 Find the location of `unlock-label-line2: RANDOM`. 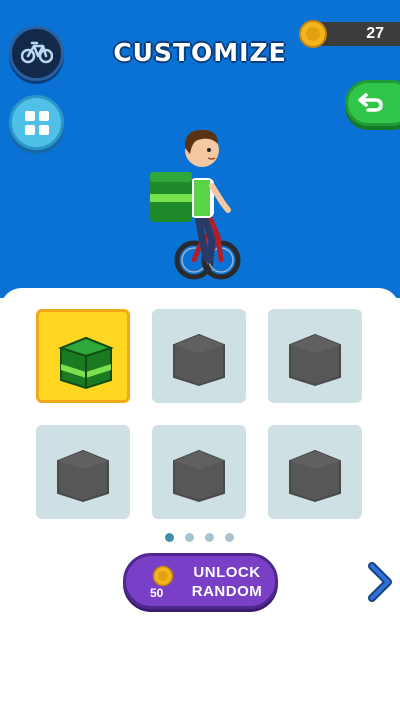

unlock-label-line2: RANDOM is located at coordinates (227, 591).